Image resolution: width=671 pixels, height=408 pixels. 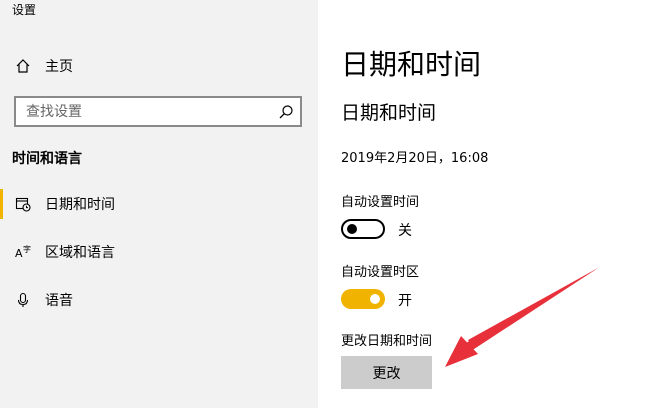 I want to click on sidebar-item-label: 区域和语言, so click(x=80, y=253).